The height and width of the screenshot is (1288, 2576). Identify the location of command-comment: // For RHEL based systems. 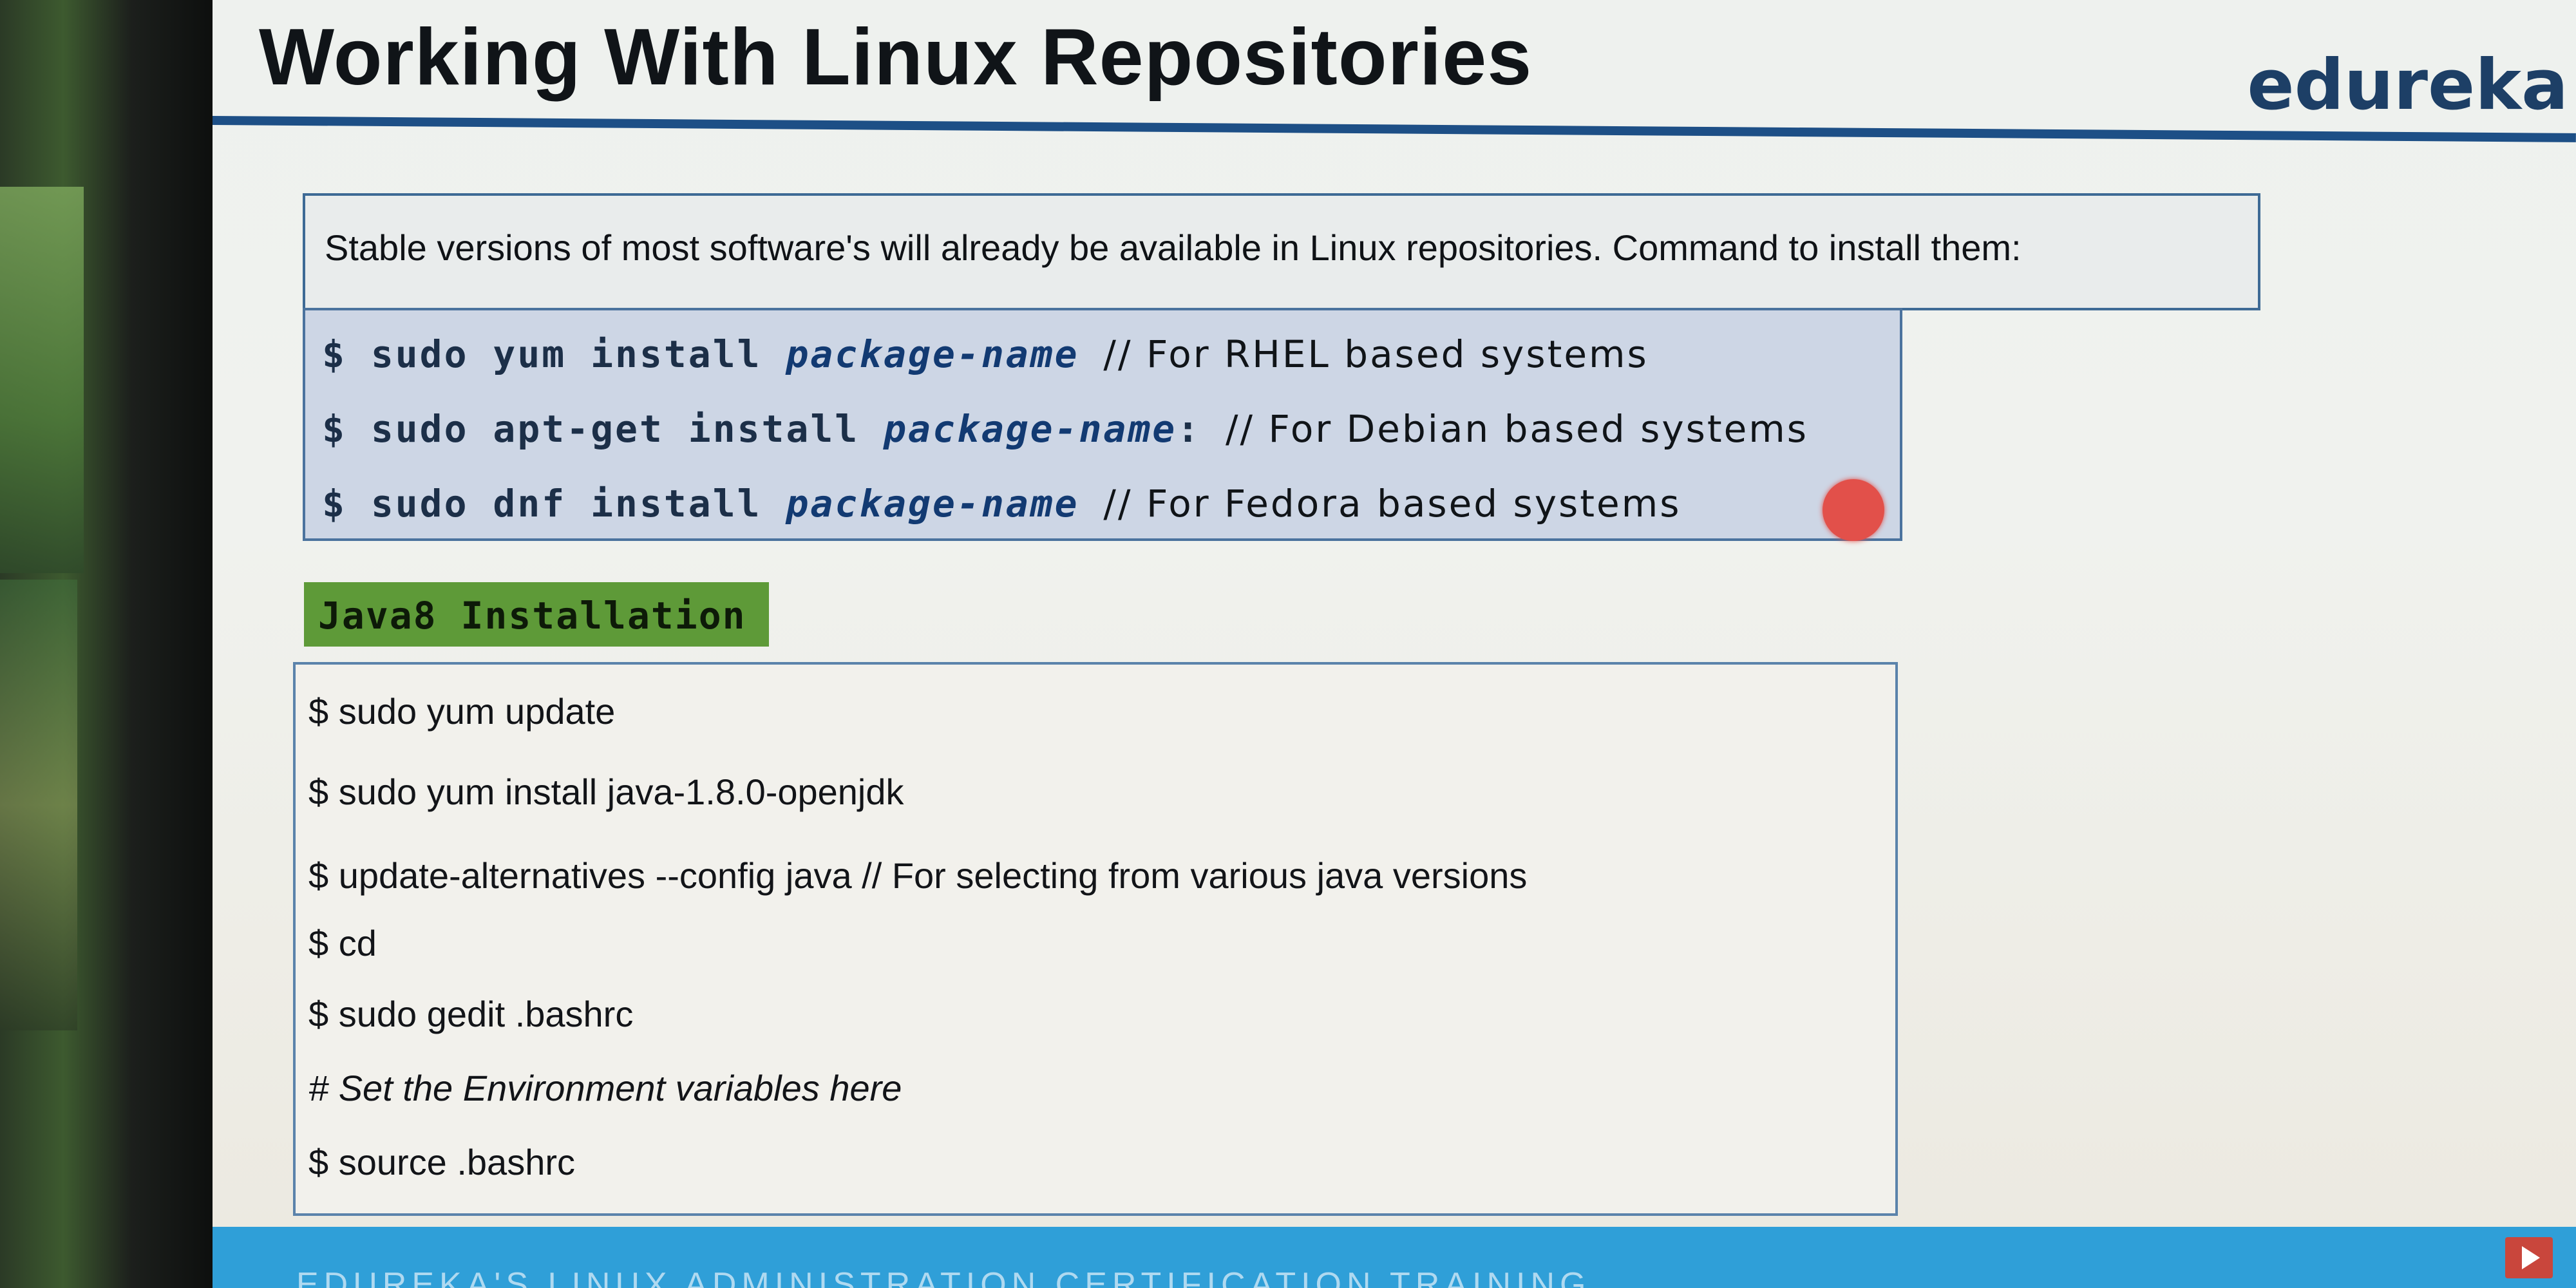
(1376, 354).